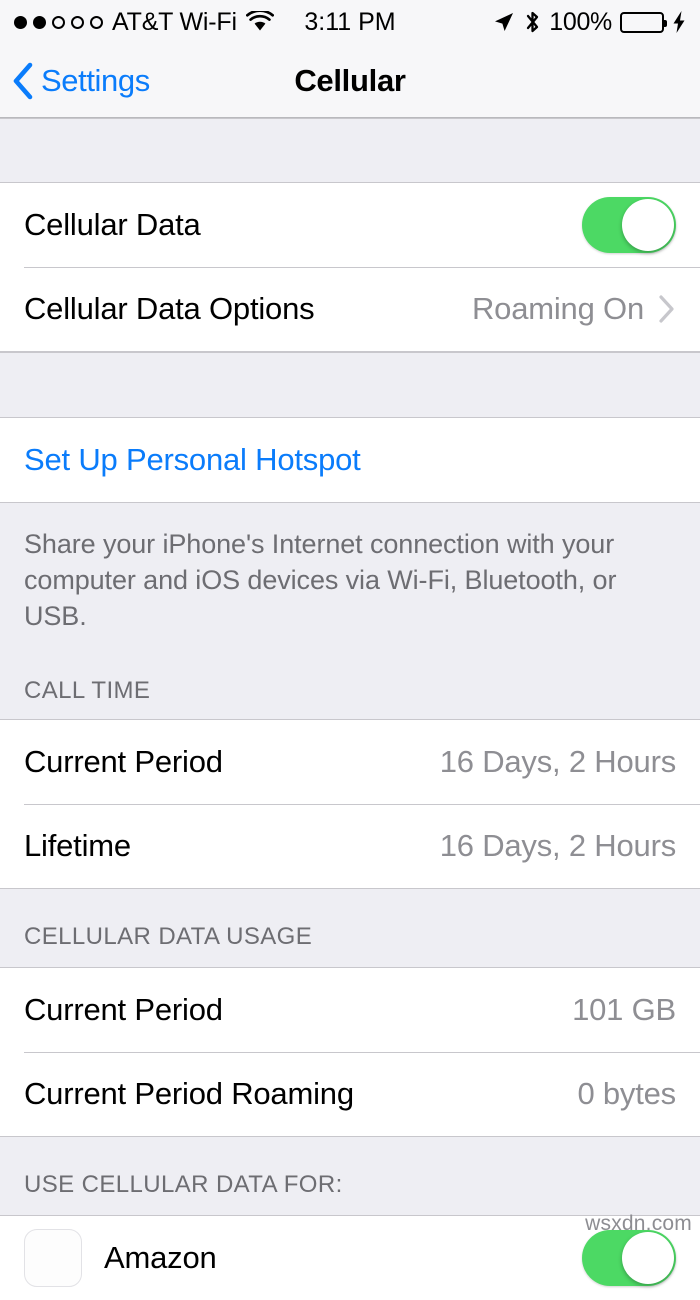  Describe the element at coordinates (23, 80) in the screenshot. I see `chevron-left-icon` at that location.